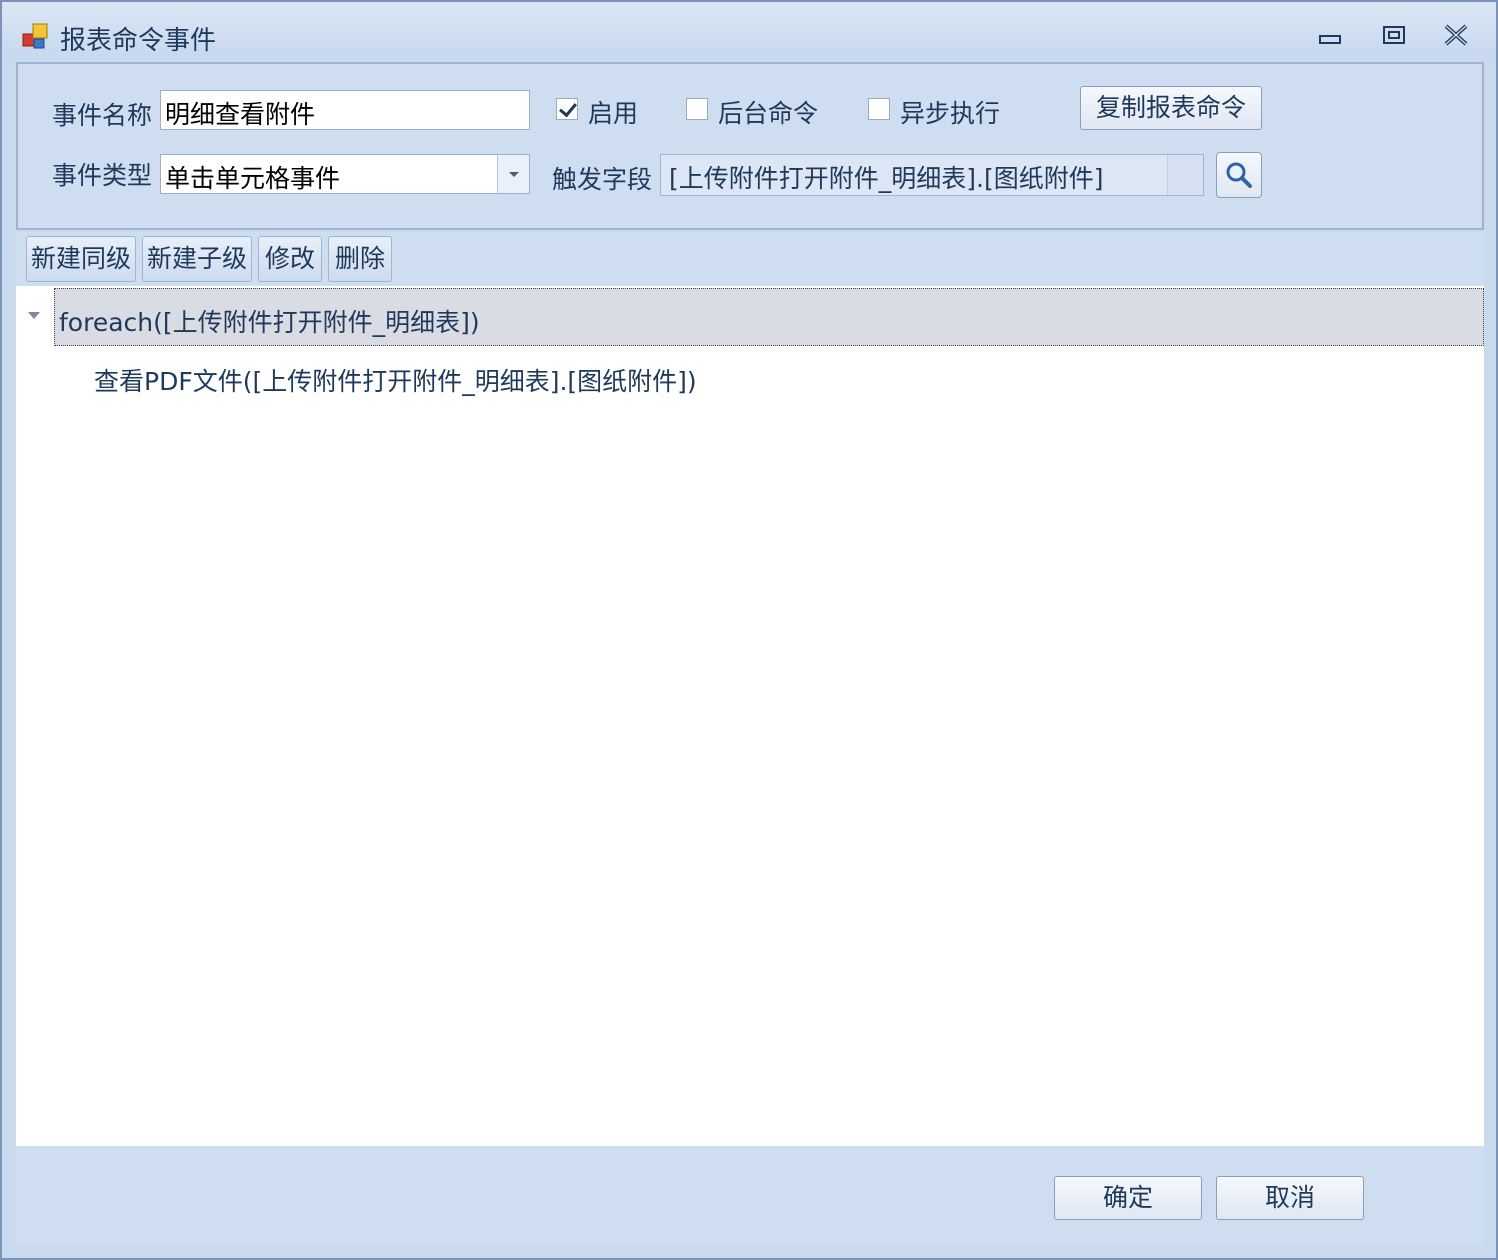 The width and height of the screenshot is (1498, 1260). I want to click on close-icon, so click(1456, 35).